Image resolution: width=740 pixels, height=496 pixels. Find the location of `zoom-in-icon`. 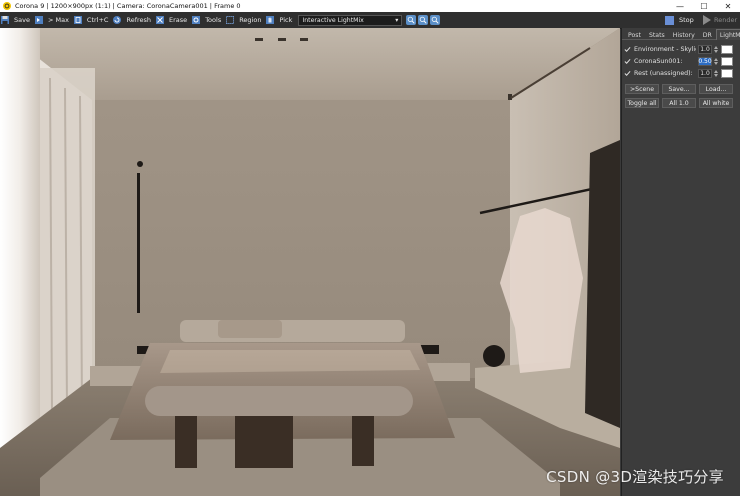

zoom-in-icon is located at coordinates (412, 20).